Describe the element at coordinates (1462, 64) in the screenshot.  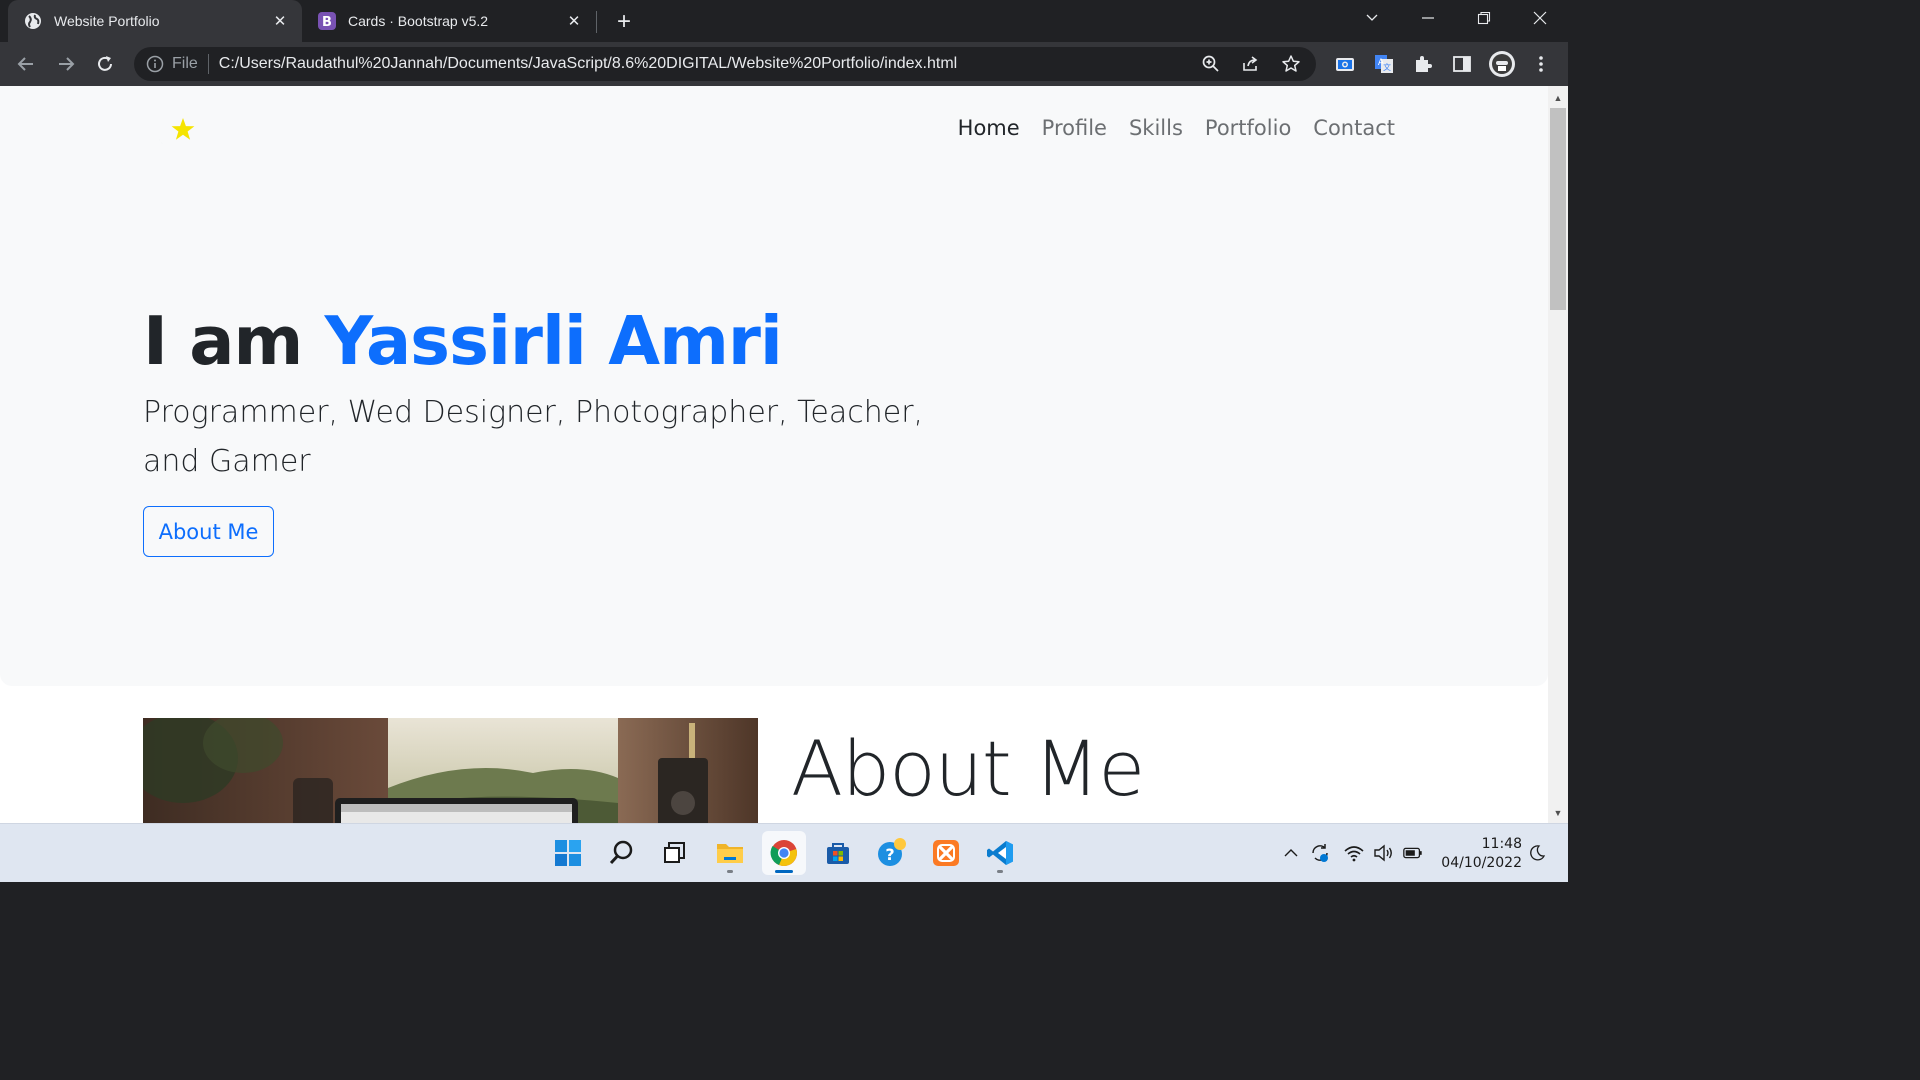
I see `side-panel-icon` at that location.